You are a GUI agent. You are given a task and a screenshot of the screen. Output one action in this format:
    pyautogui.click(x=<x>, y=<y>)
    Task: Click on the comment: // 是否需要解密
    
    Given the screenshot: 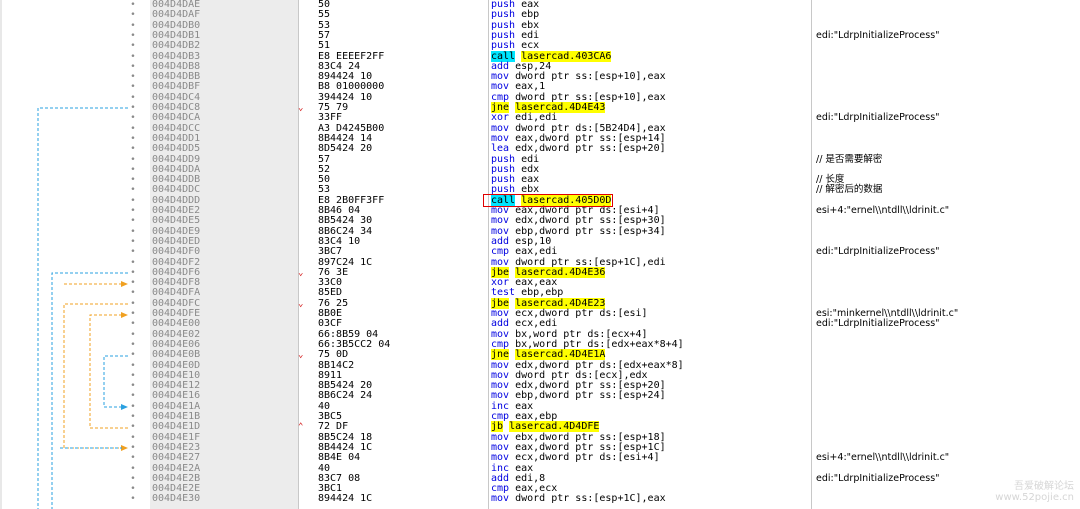 What is the action you would take?
    pyautogui.click(x=849, y=159)
    